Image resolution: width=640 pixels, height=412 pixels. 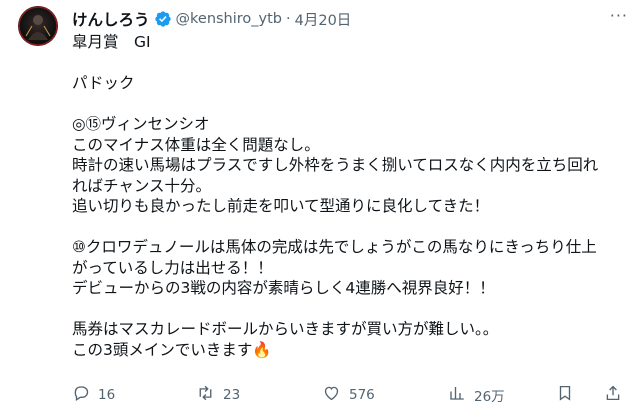 I want to click on tweet-line: パドック, so click(x=103, y=83).